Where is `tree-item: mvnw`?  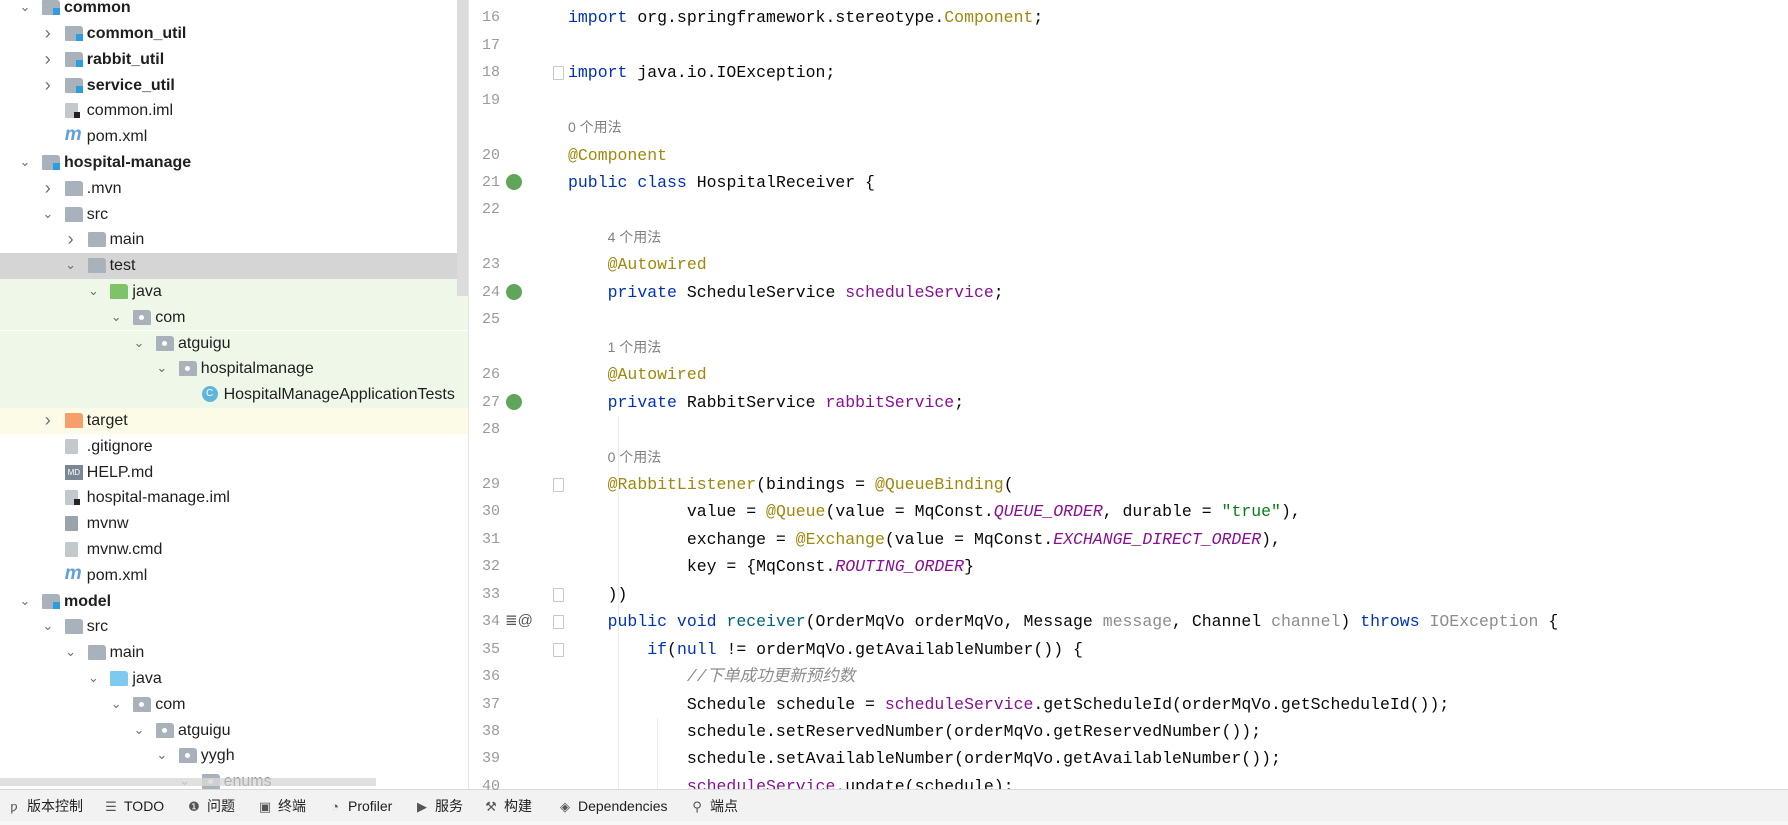
tree-item: mvnw is located at coordinates (234, 524).